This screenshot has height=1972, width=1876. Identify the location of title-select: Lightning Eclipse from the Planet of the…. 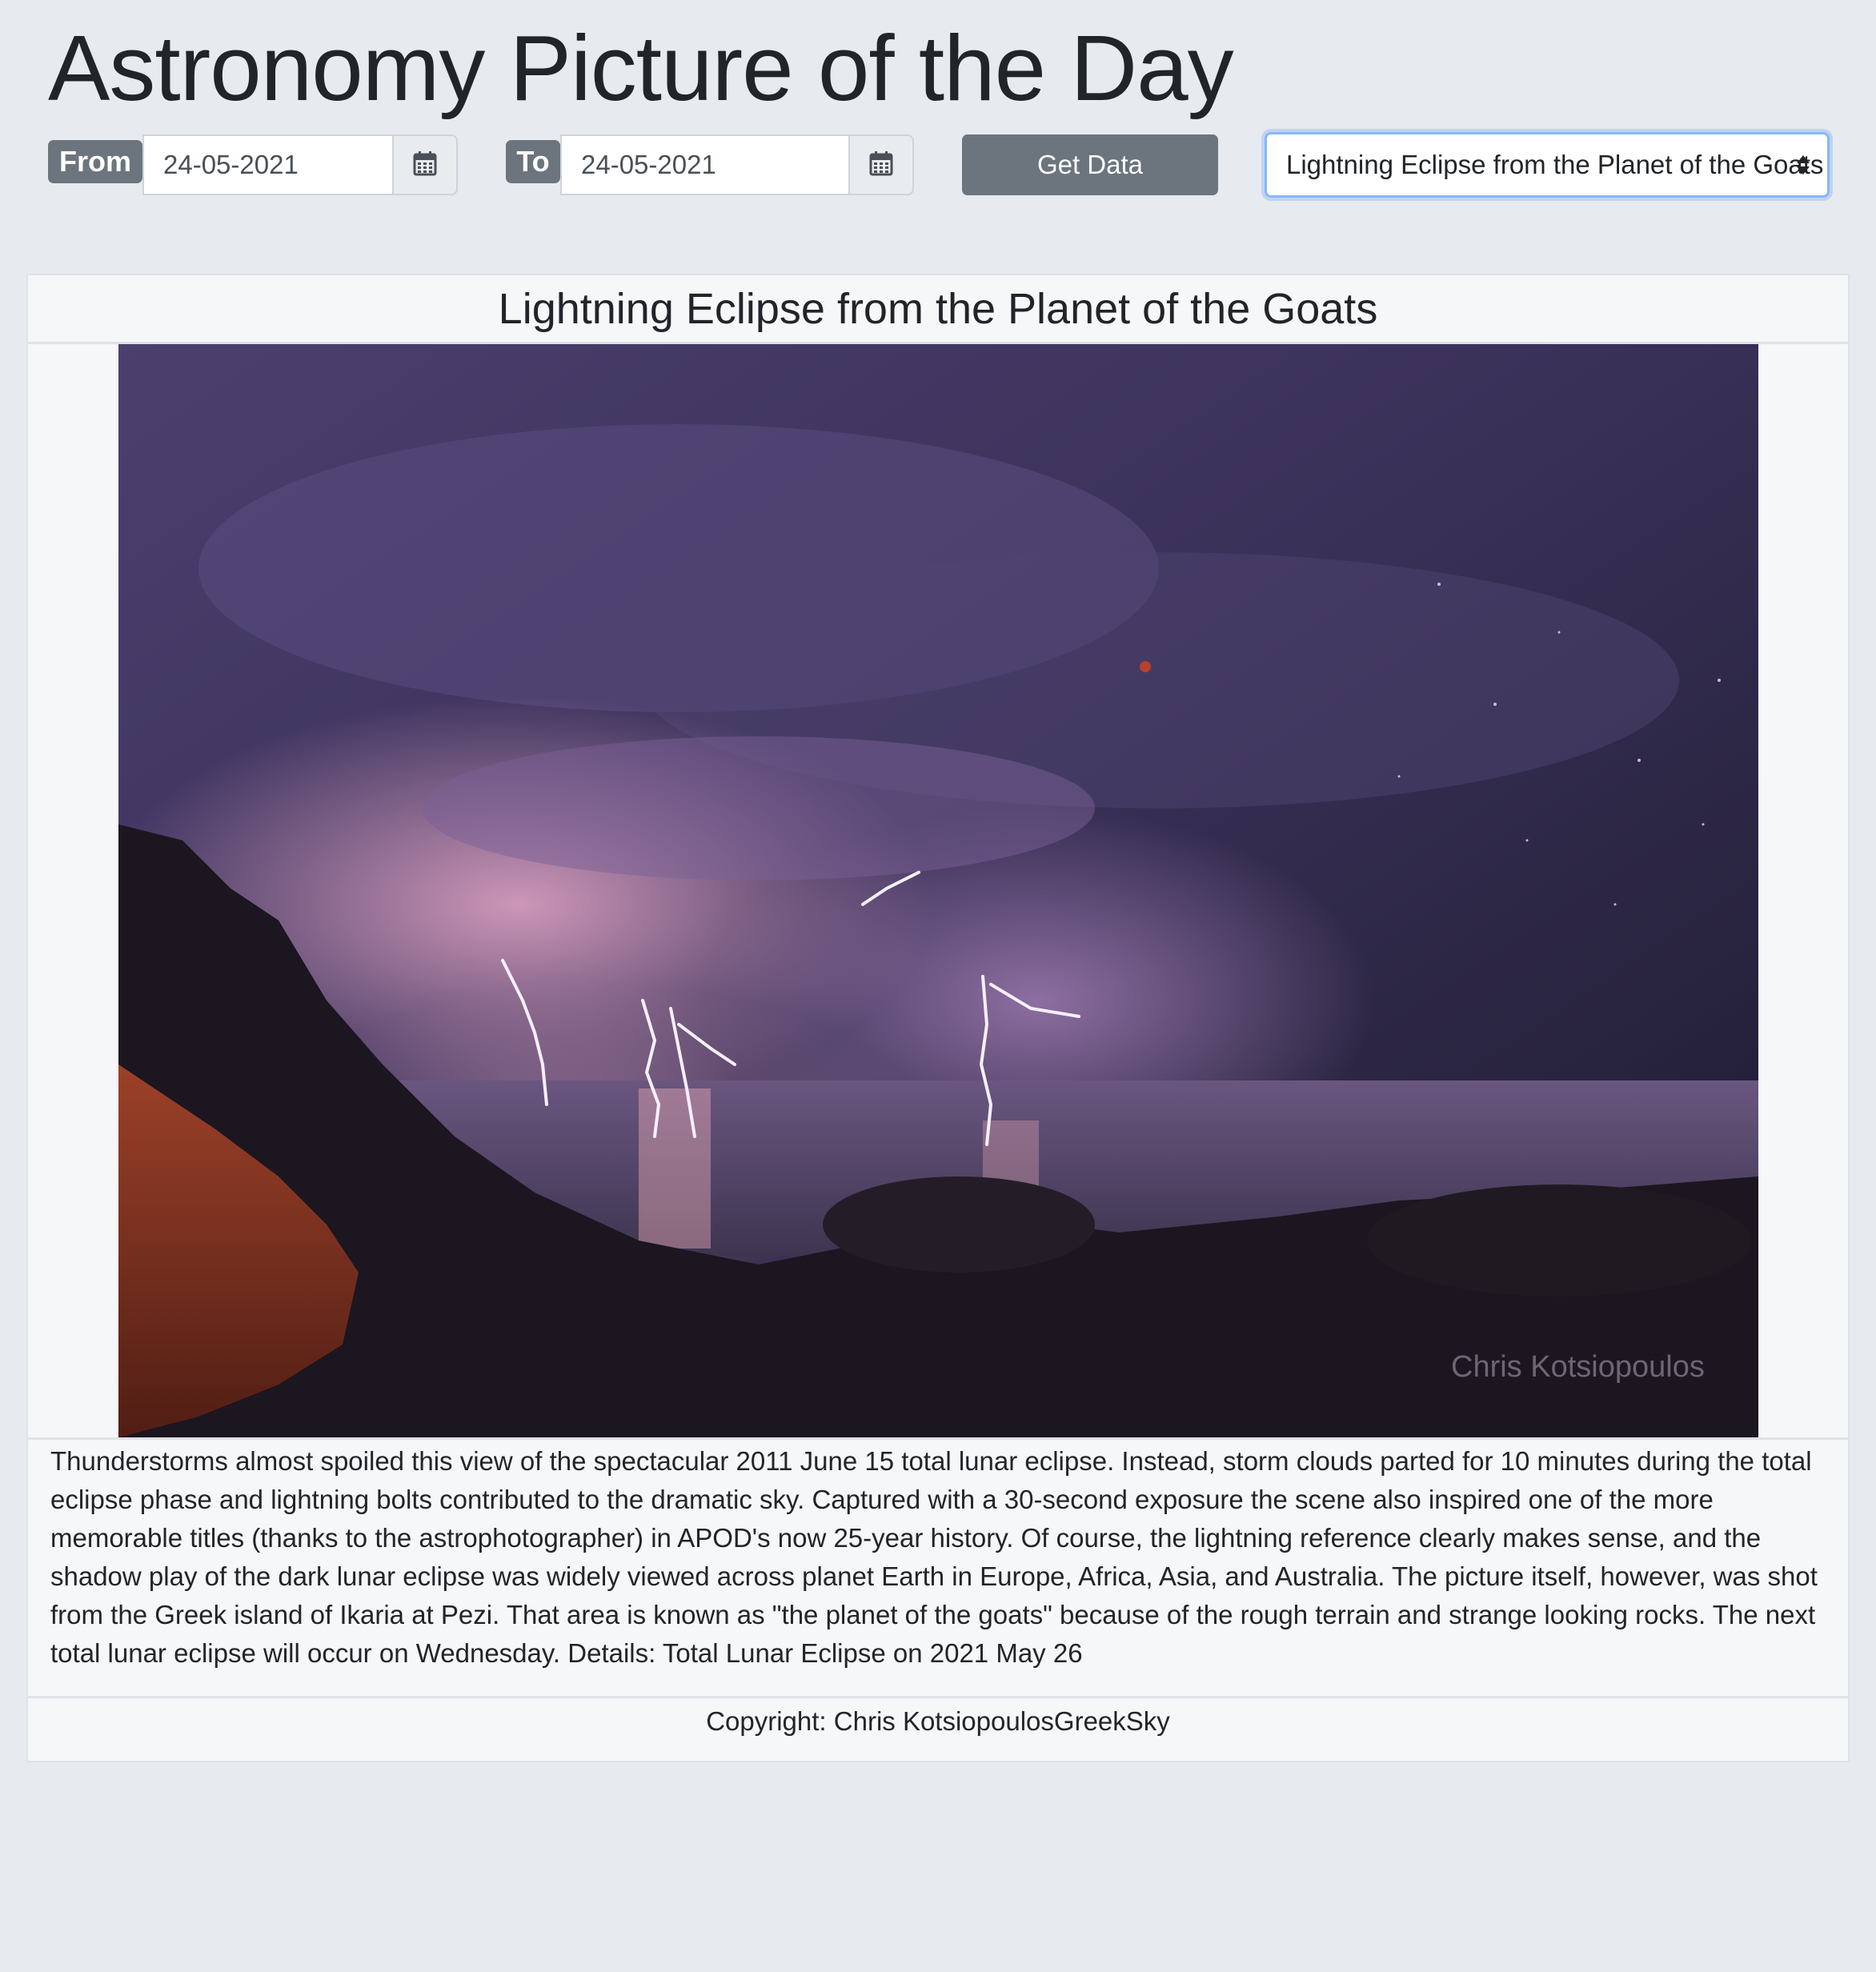
(1547, 165).